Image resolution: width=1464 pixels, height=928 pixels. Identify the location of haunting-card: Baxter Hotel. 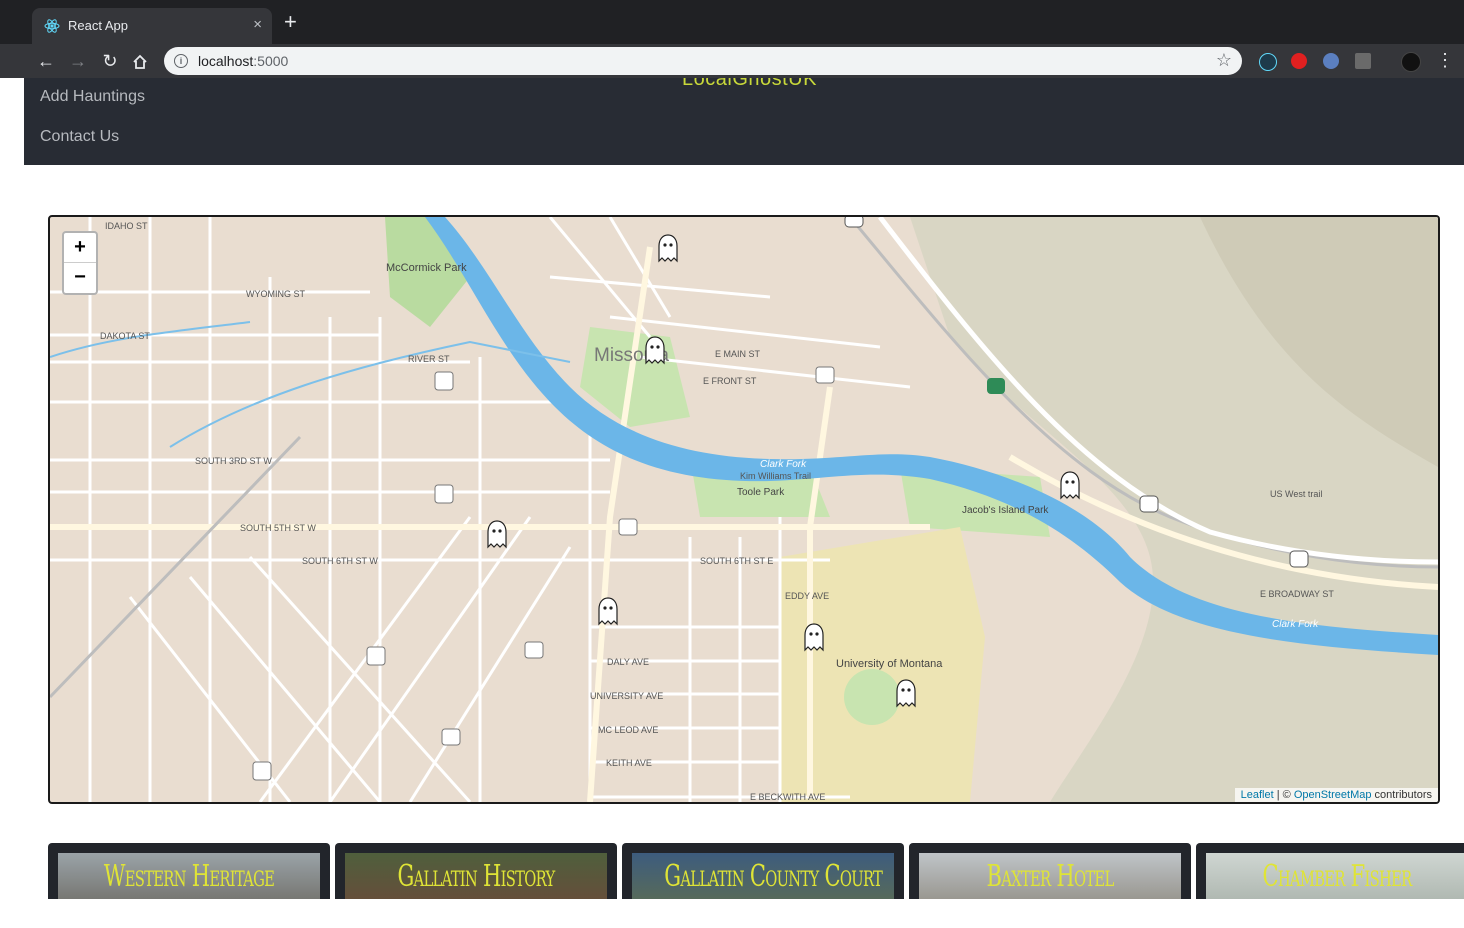
(1050, 871).